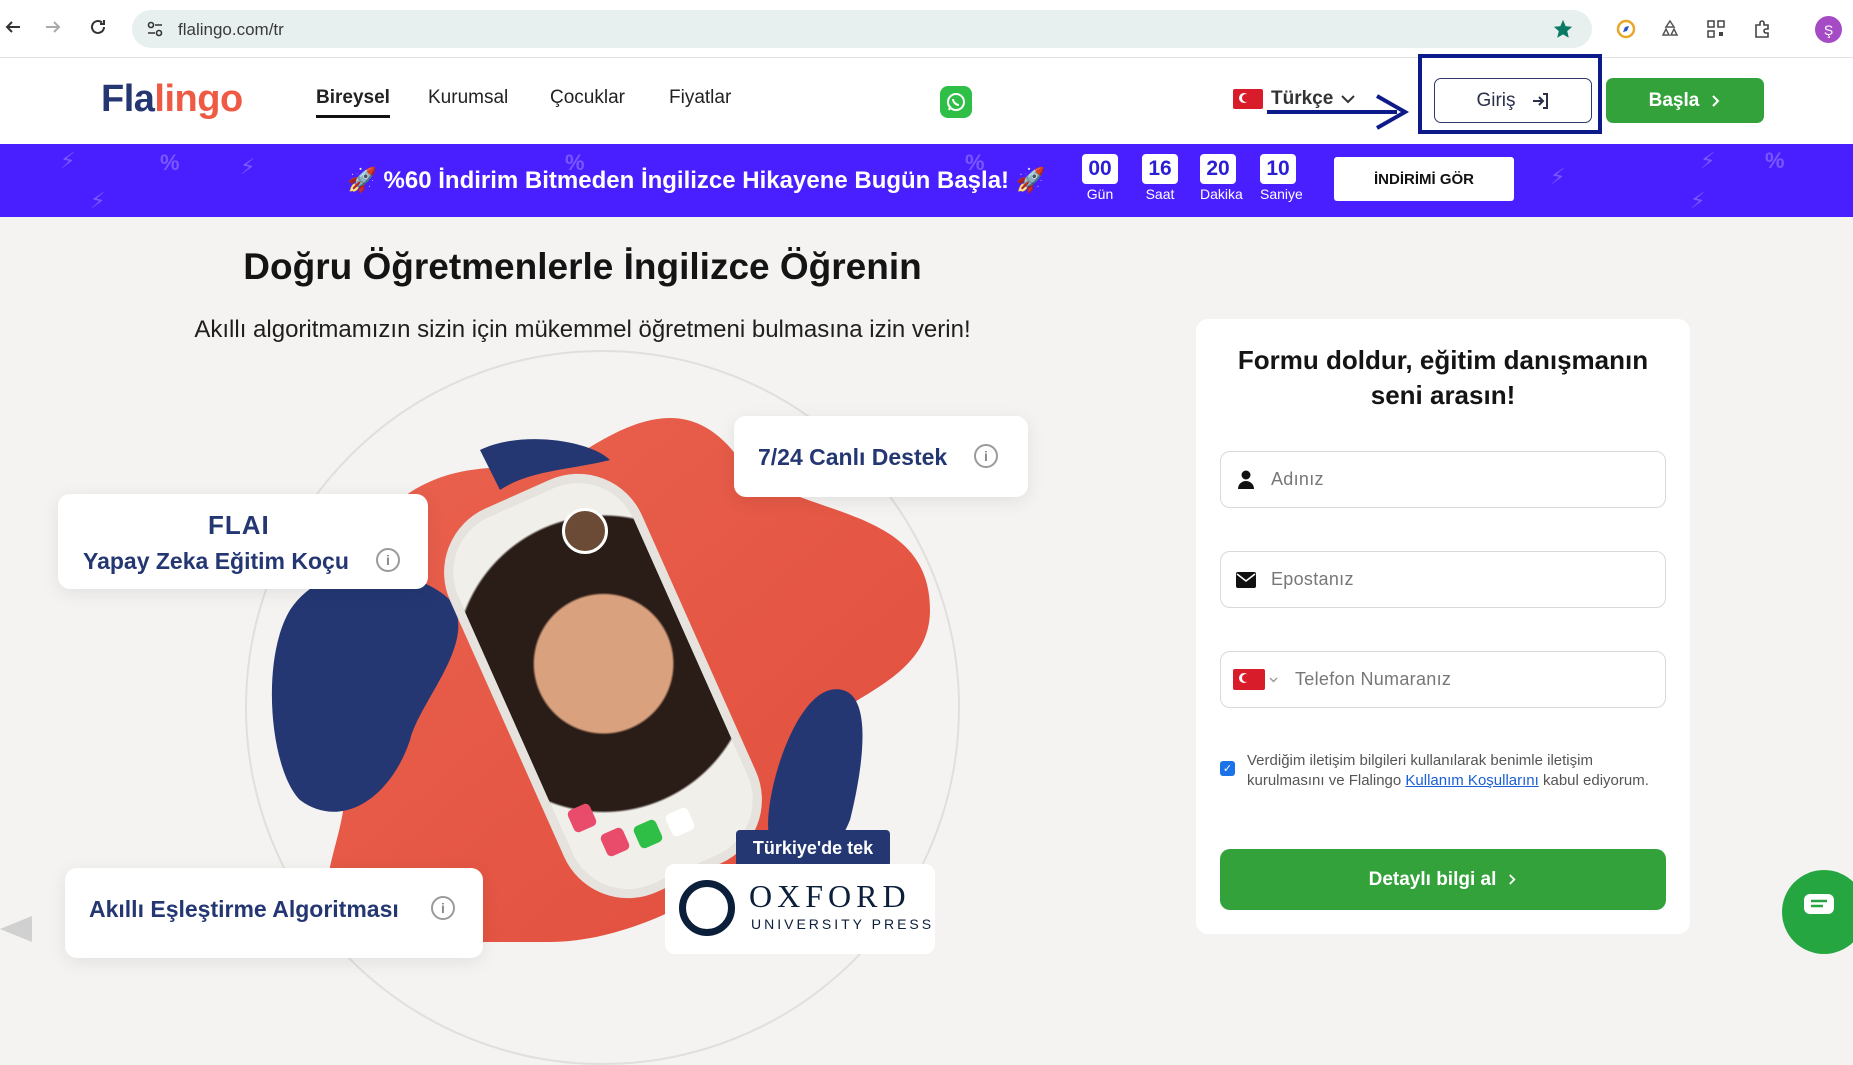 Image resolution: width=1853 pixels, height=1065 pixels. I want to click on countdown-days-label: Gün, so click(1100, 194).